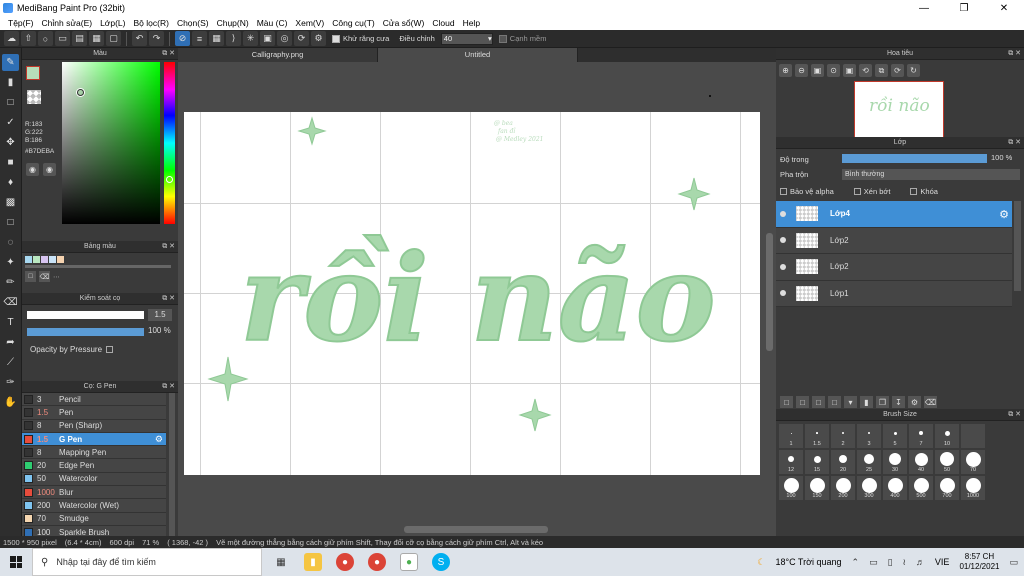 This screenshot has height=576, width=1024. I want to click on menu-layer: Lớp(L), so click(112, 23).